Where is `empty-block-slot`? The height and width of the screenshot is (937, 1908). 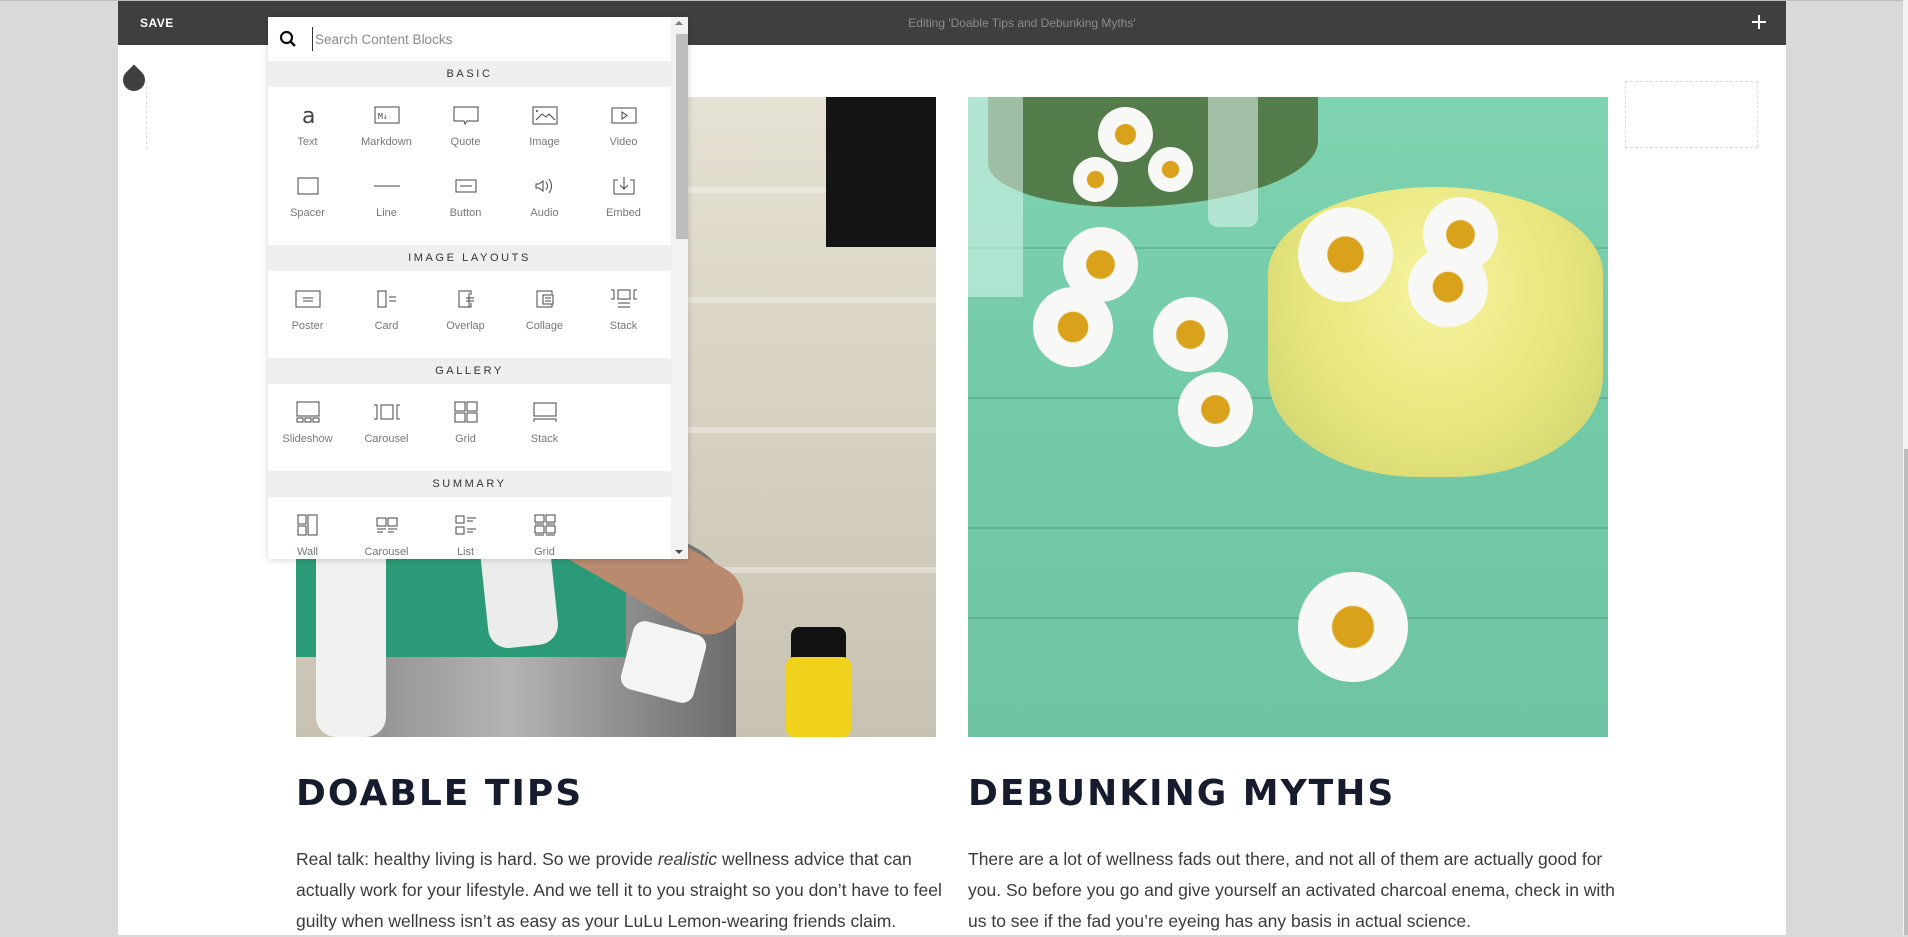 empty-block-slot is located at coordinates (1691, 114).